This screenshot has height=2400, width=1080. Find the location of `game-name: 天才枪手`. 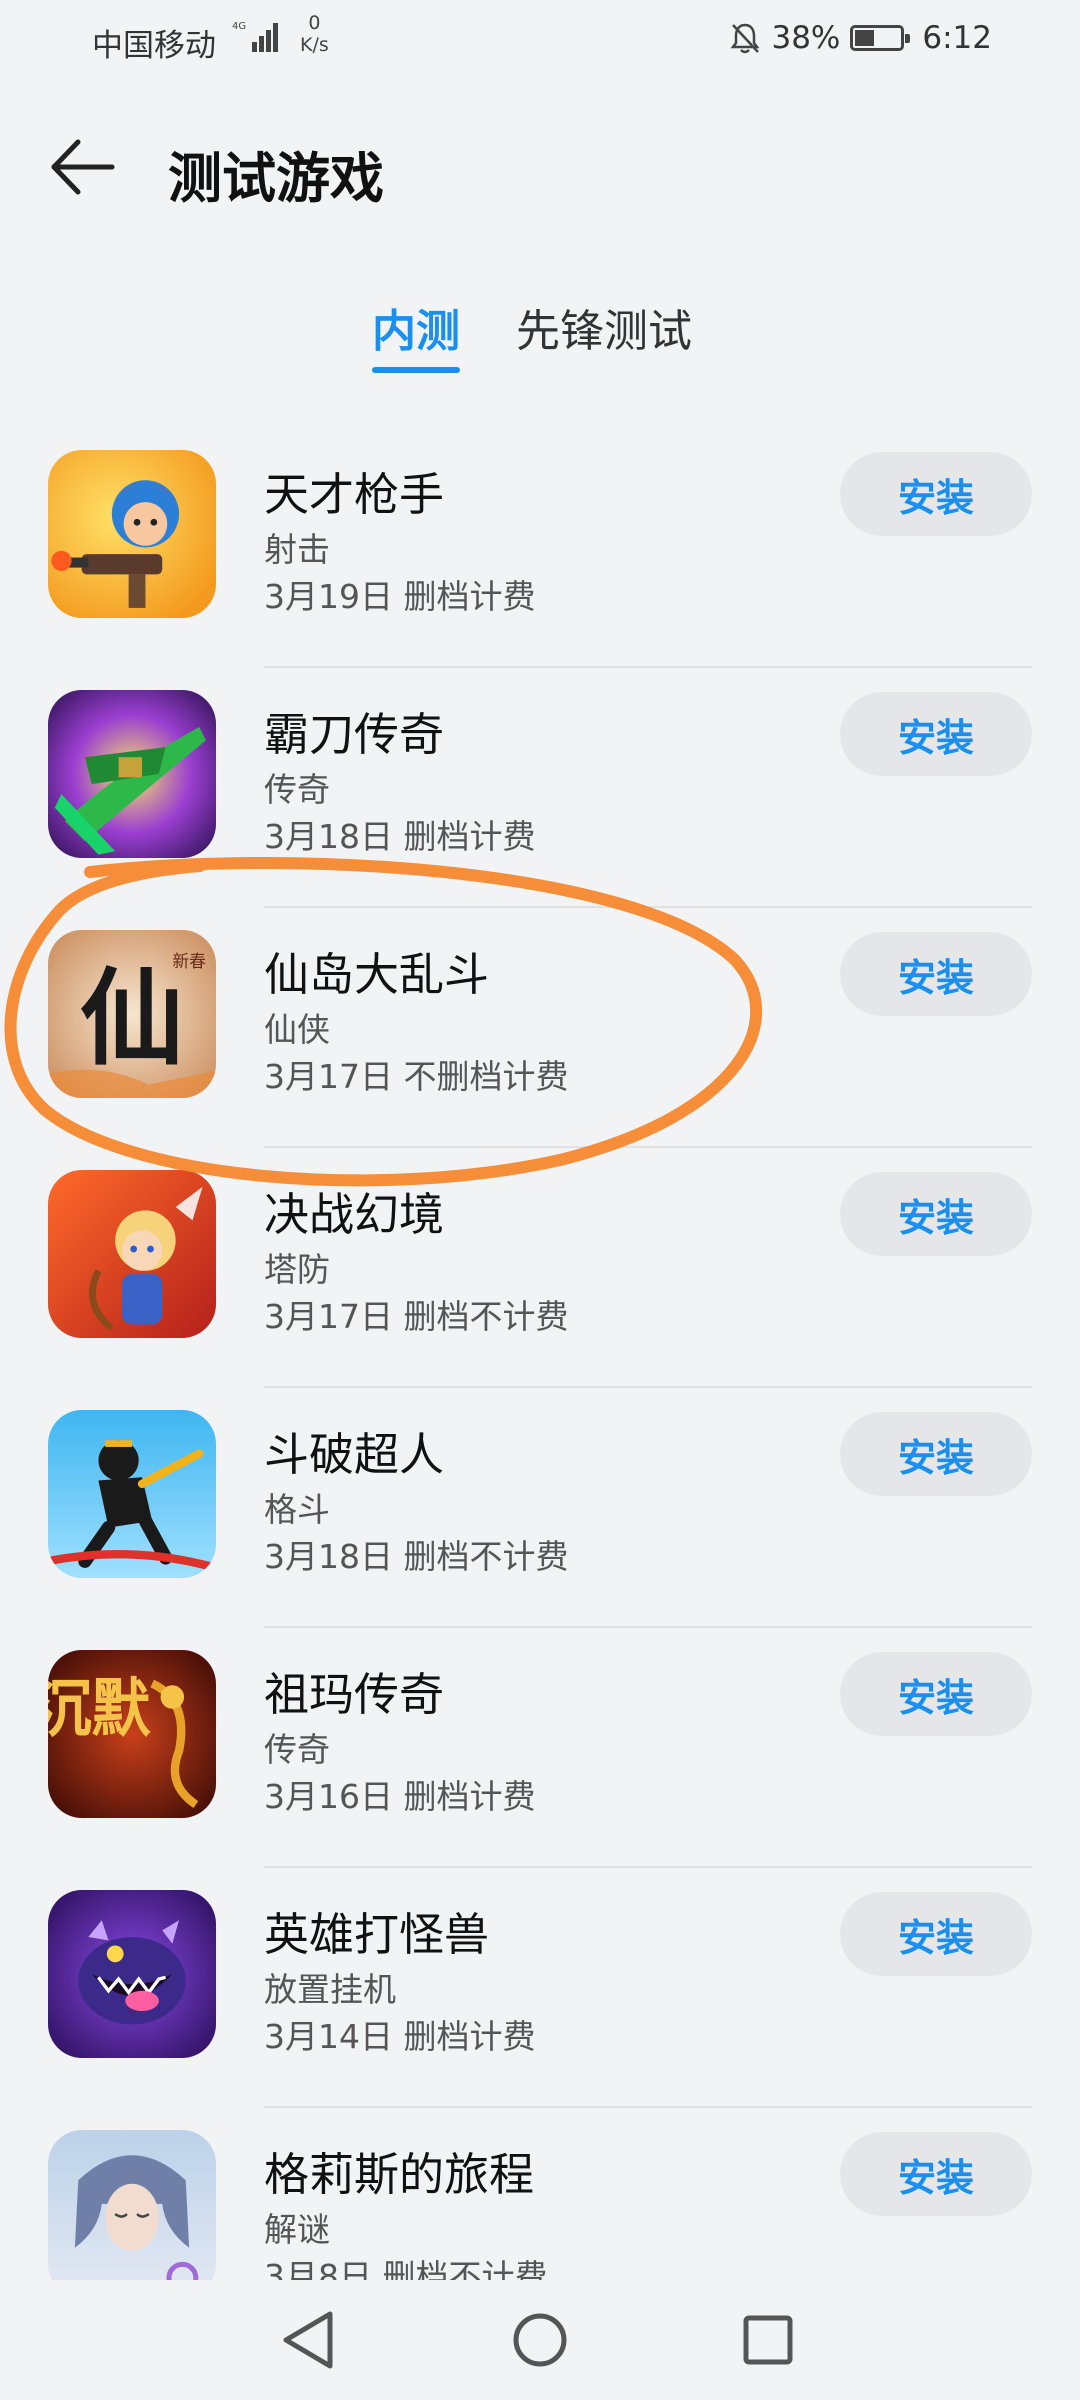

game-name: 天才枪手 is located at coordinates (354, 494).